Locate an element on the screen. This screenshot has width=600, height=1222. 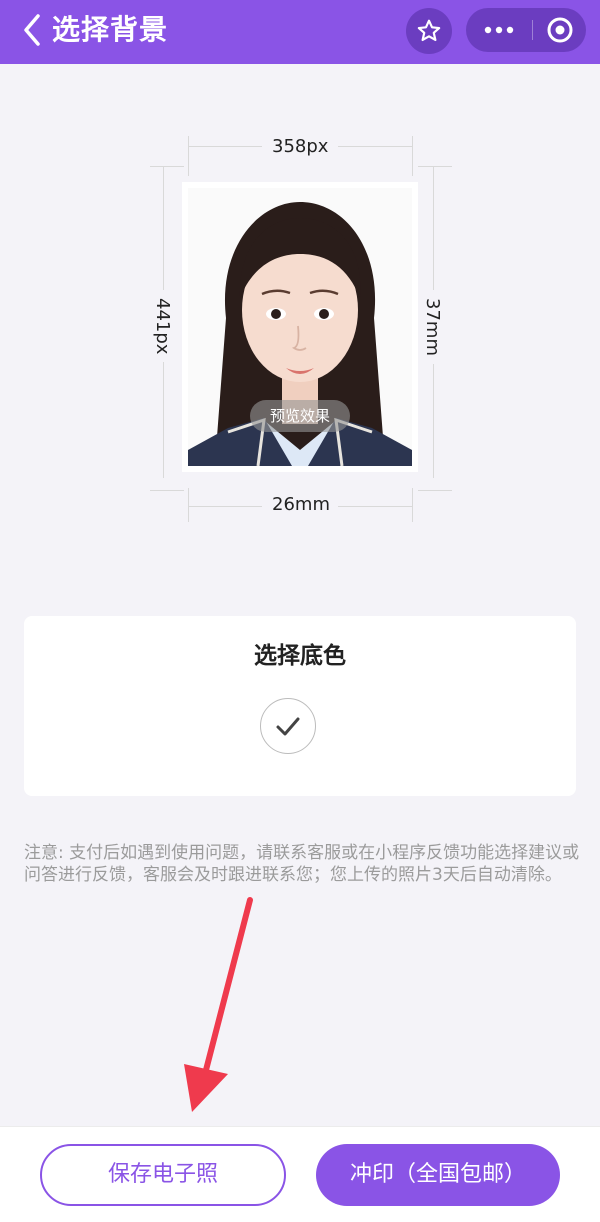
checkmark-icon is located at coordinates (288, 726).